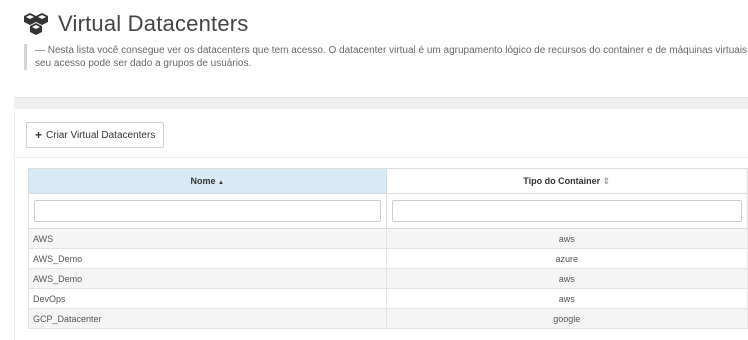 This screenshot has height=340, width=748. I want to click on cell-name: DevOps, so click(207, 298).